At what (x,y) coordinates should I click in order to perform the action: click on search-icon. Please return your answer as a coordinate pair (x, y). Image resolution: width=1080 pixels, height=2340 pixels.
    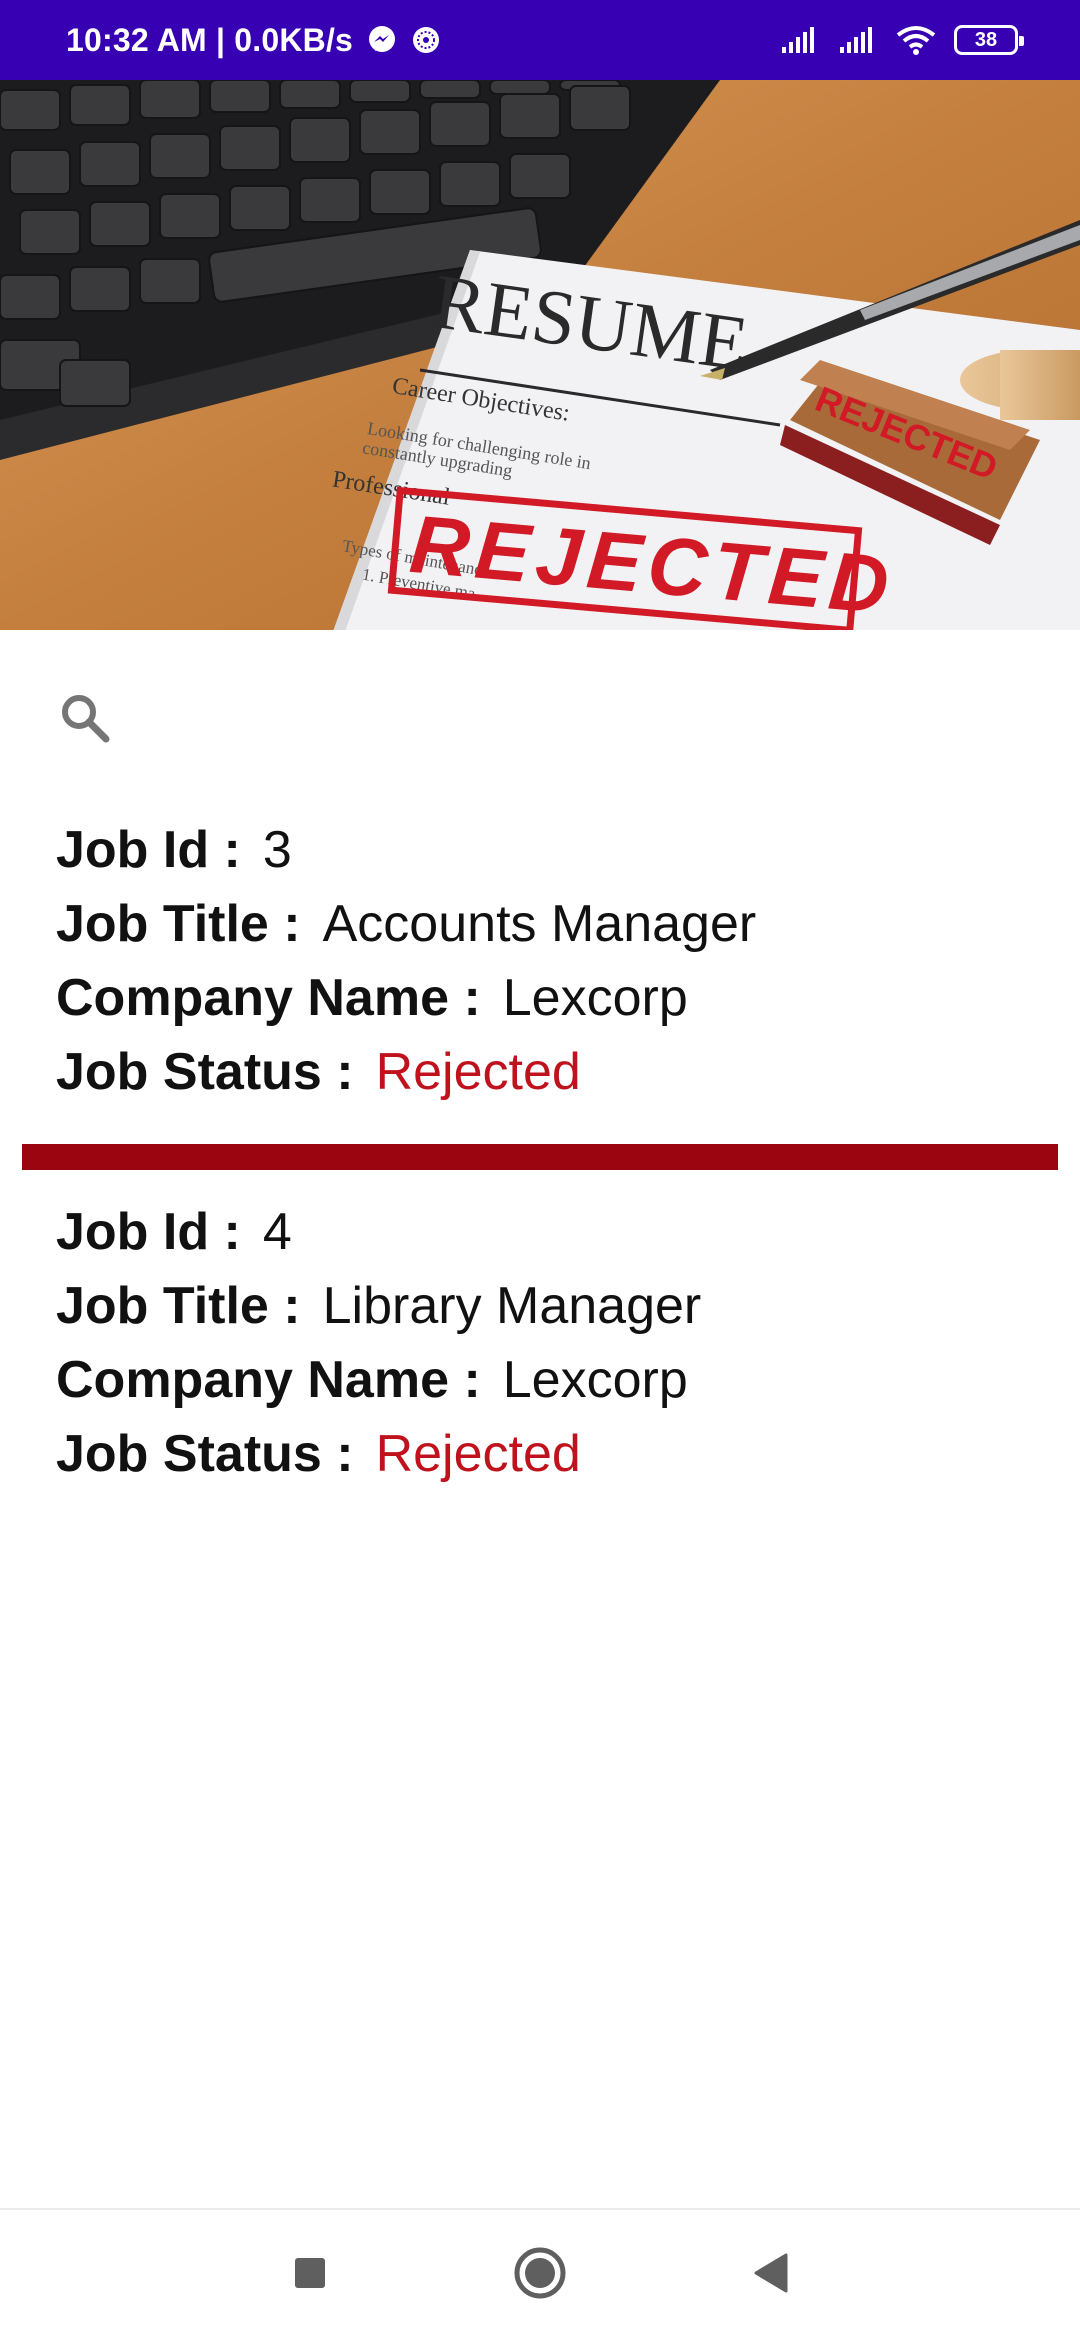
    Looking at the image, I should click on (85, 720).